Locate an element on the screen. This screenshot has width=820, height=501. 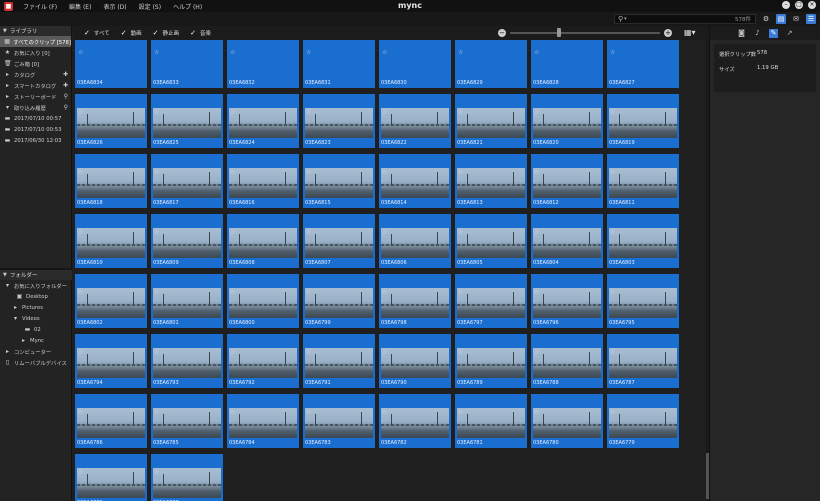
clip-tile: ☆ 03EA6822 is located at coordinates (415, 121).